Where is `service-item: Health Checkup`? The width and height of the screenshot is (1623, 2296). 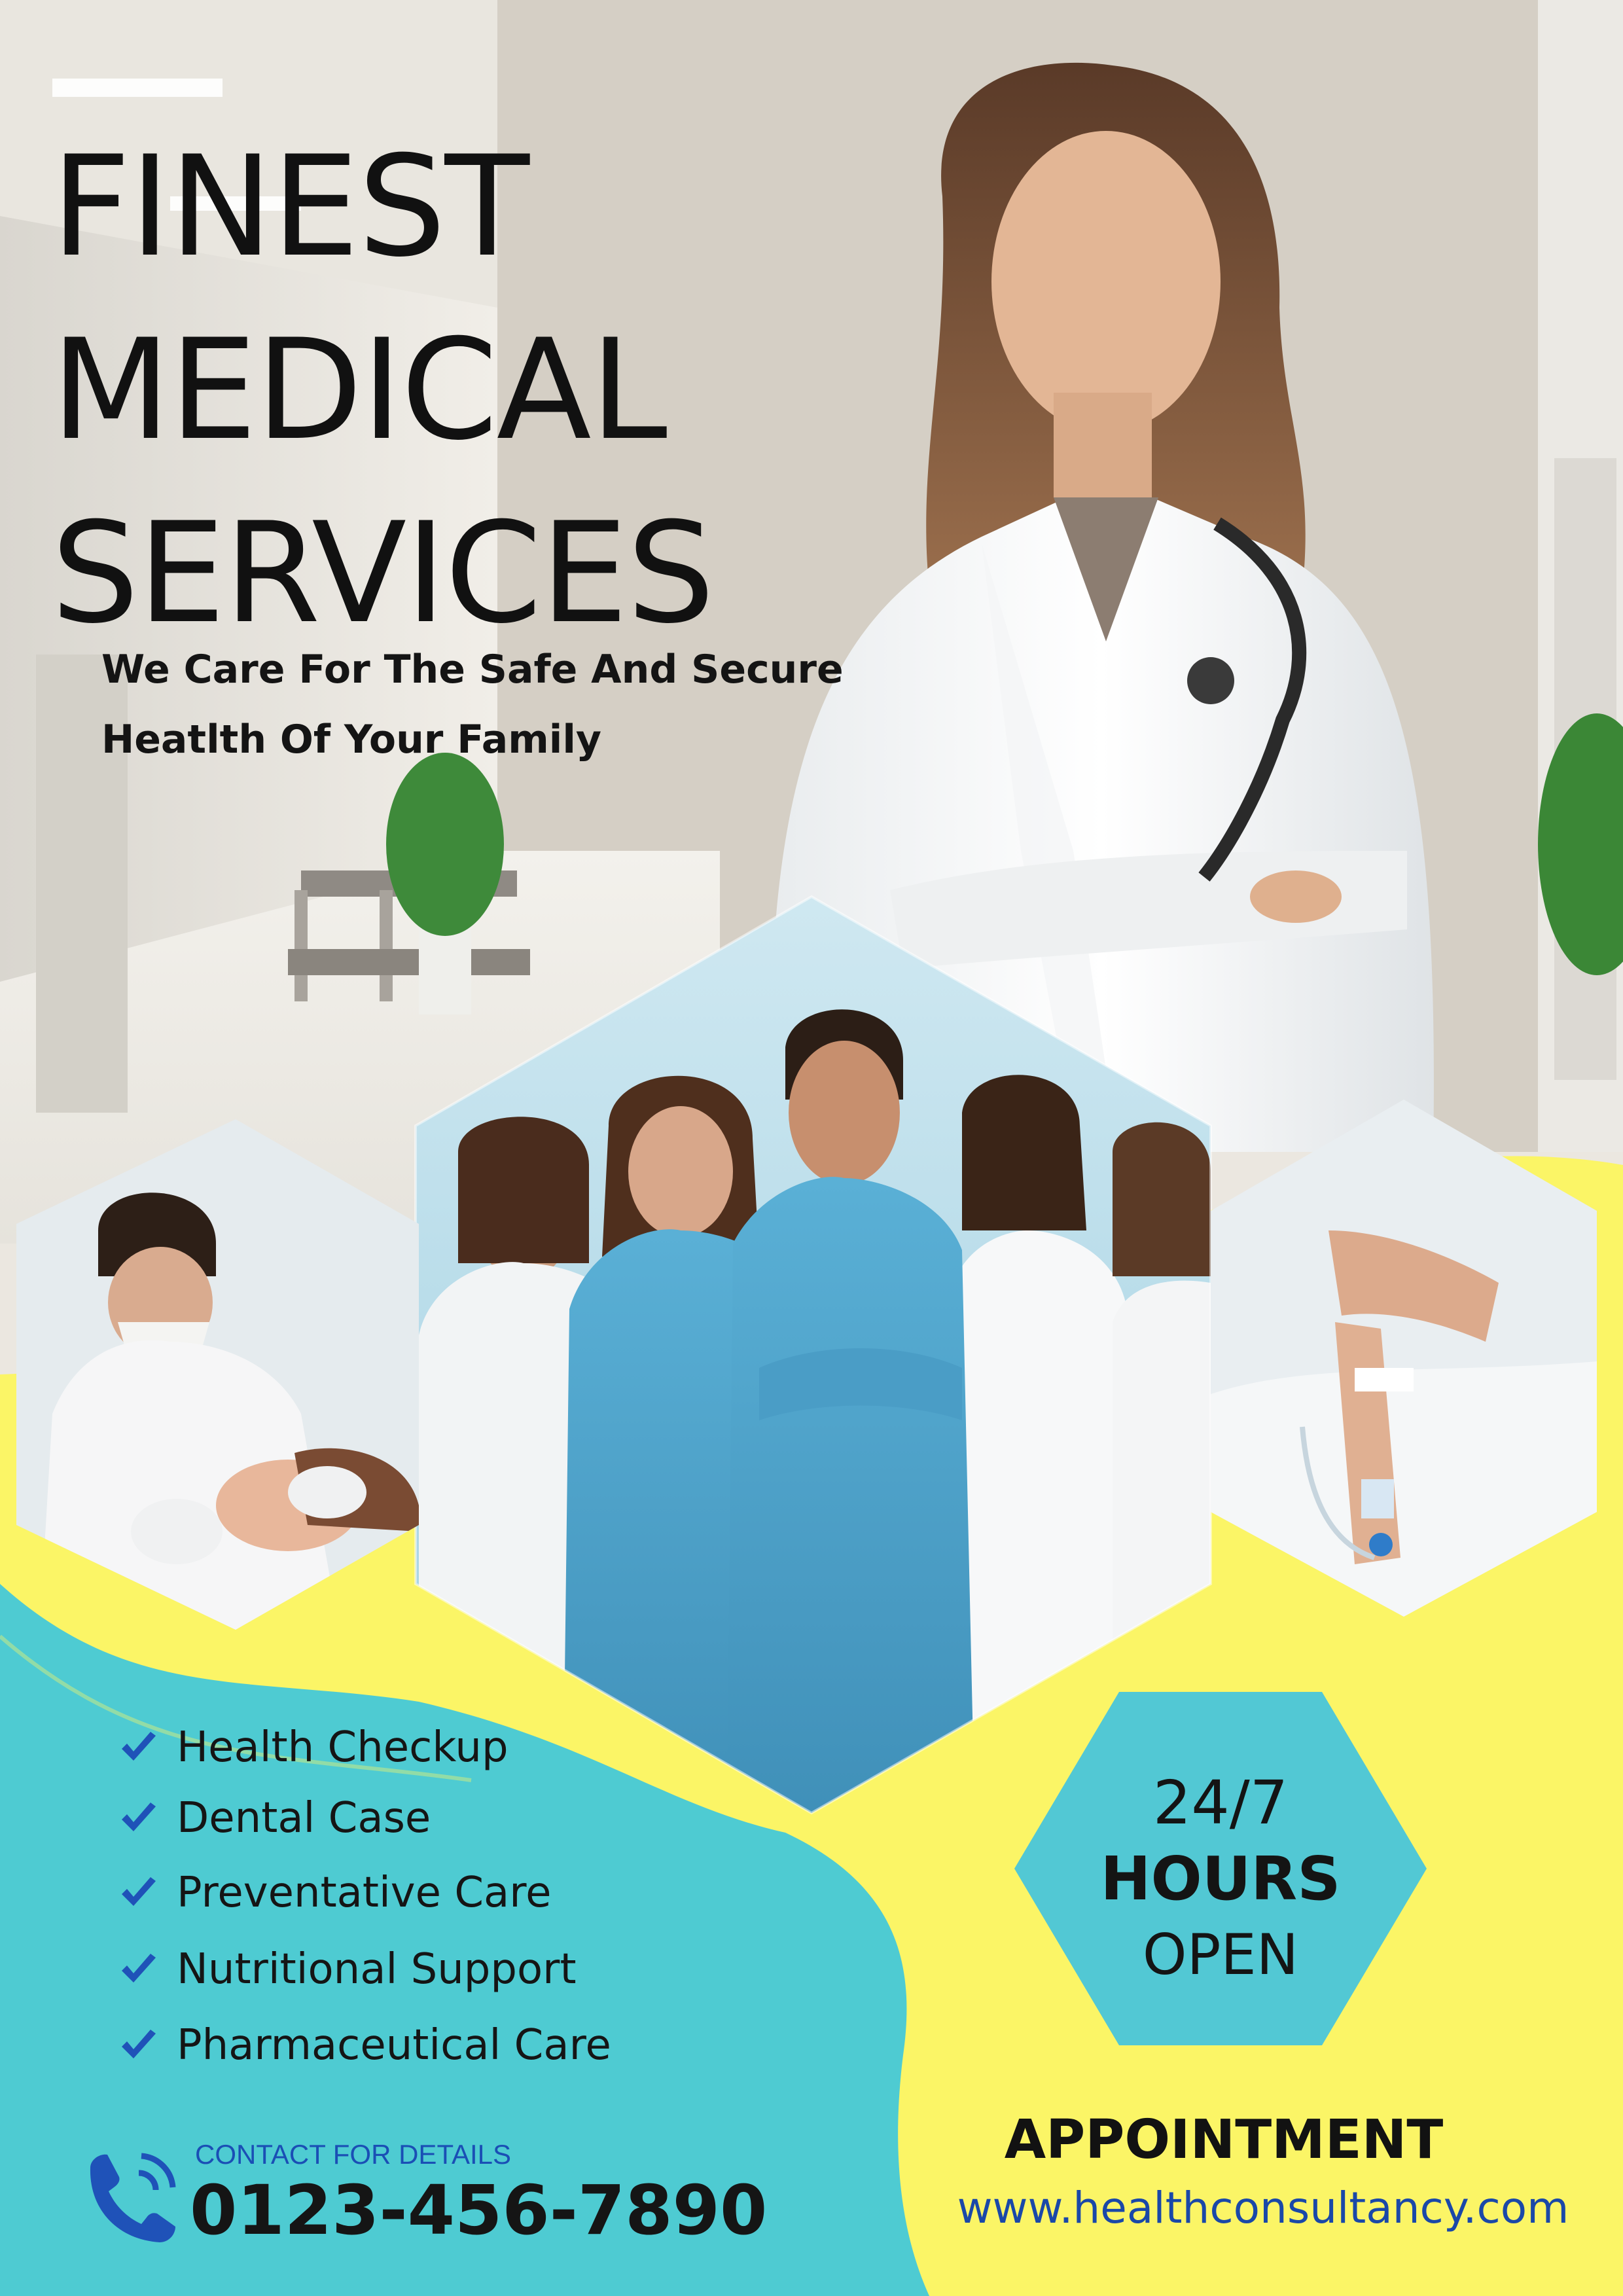 service-item: Health Checkup is located at coordinates (313, 1747).